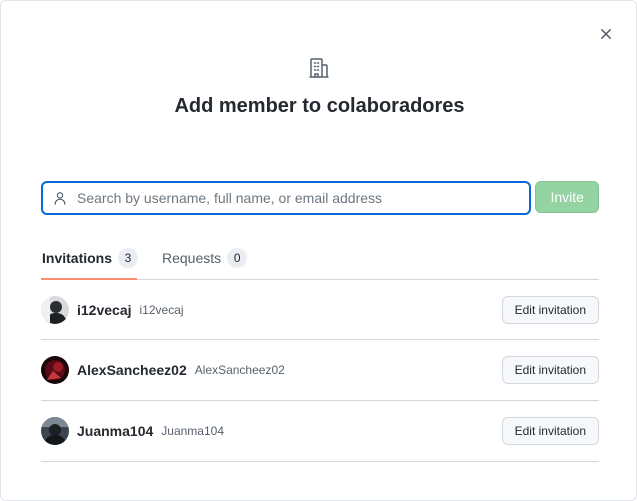  Describe the element at coordinates (320, 258) in the screenshot. I see `tab-bar: Invitations 3 Requests 0` at that location.